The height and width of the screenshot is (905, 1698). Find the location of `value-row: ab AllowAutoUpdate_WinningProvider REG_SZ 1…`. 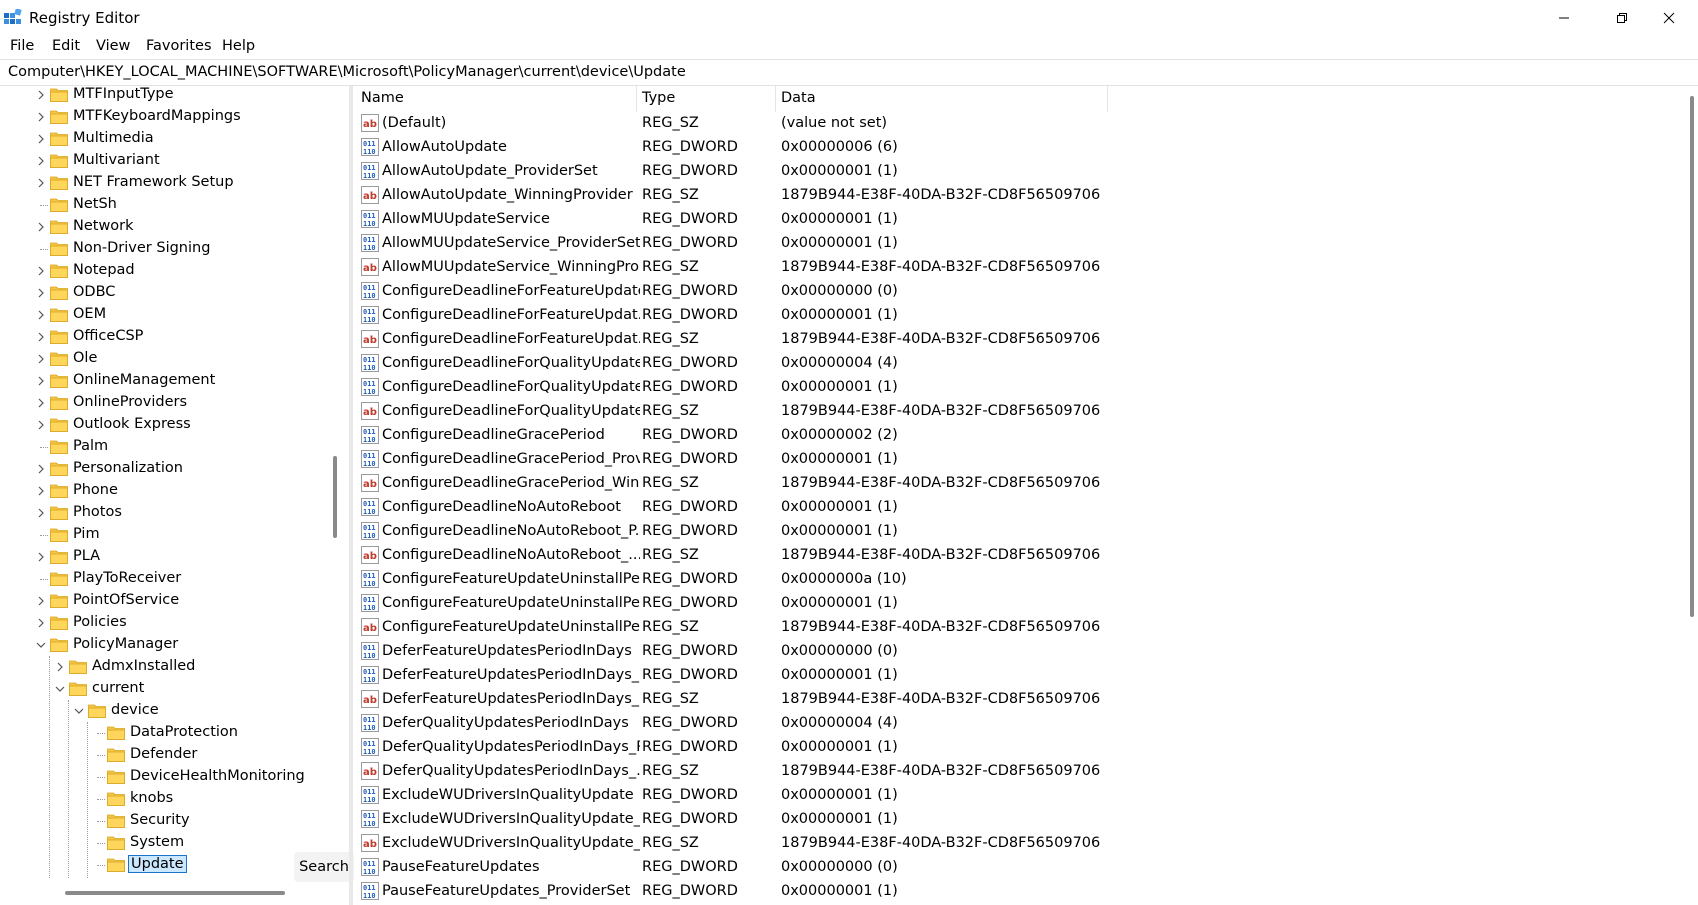

value-row: ab AllowAutoUpdate_WinningProvider REG_SZ 1… is located at coordinates (1006, 196).